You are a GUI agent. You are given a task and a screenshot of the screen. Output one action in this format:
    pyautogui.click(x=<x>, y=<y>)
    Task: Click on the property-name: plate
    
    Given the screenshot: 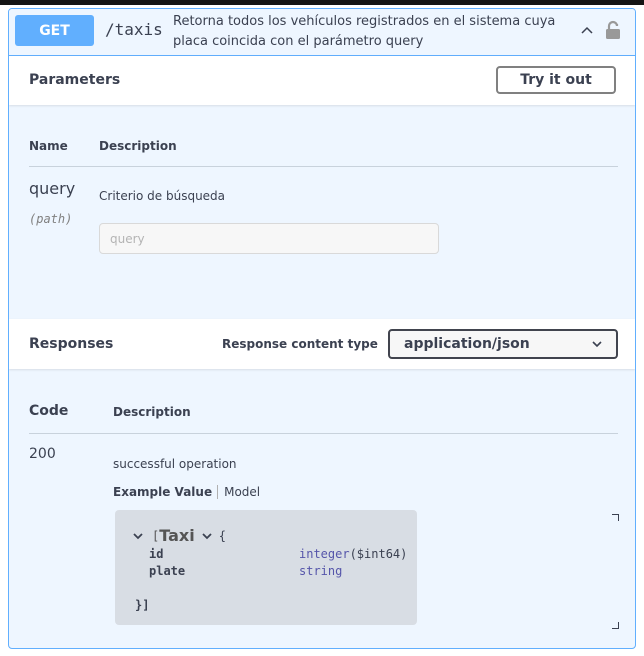 What is the action you would take?
    pyautogui.click(x=167, y=571)
    